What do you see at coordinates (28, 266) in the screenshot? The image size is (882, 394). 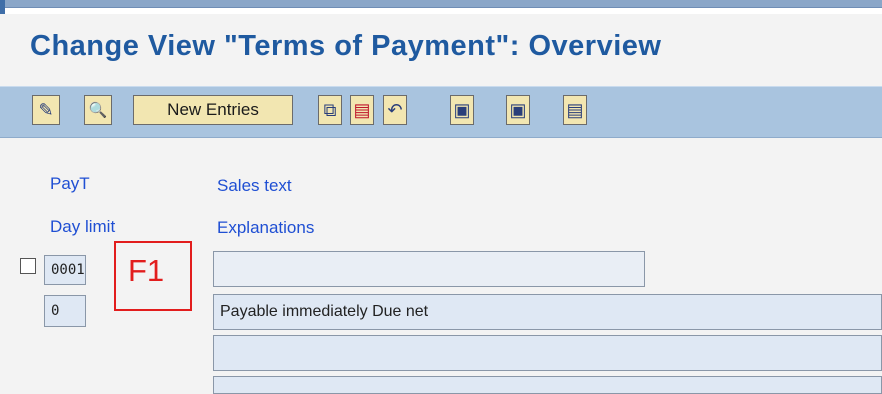 I see `row-select-checkbox` at bounding box center [28, 266].